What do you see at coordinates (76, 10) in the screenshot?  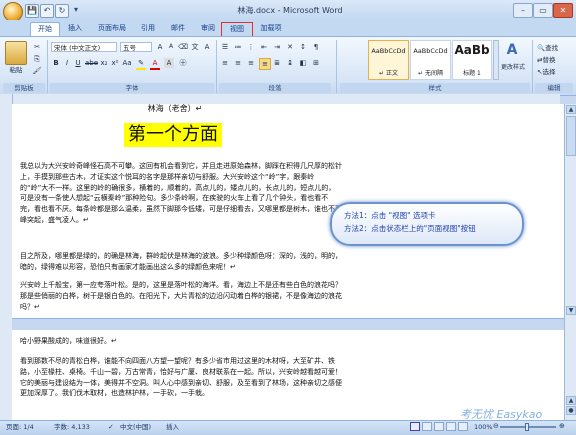 I see `customize-quick-access-icon: ▾` at bounding box center [76, 10].